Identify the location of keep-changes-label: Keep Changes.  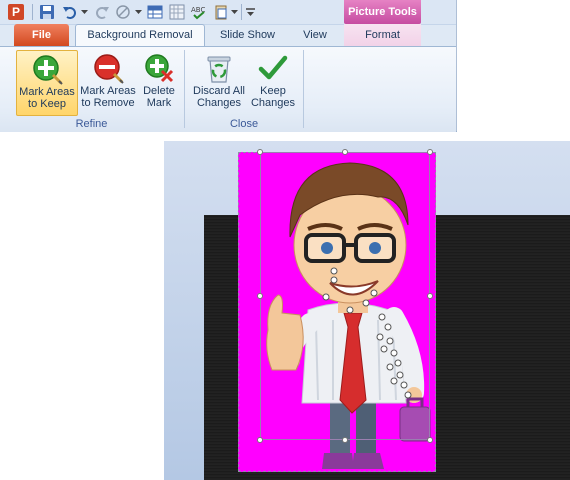
(273, 97).